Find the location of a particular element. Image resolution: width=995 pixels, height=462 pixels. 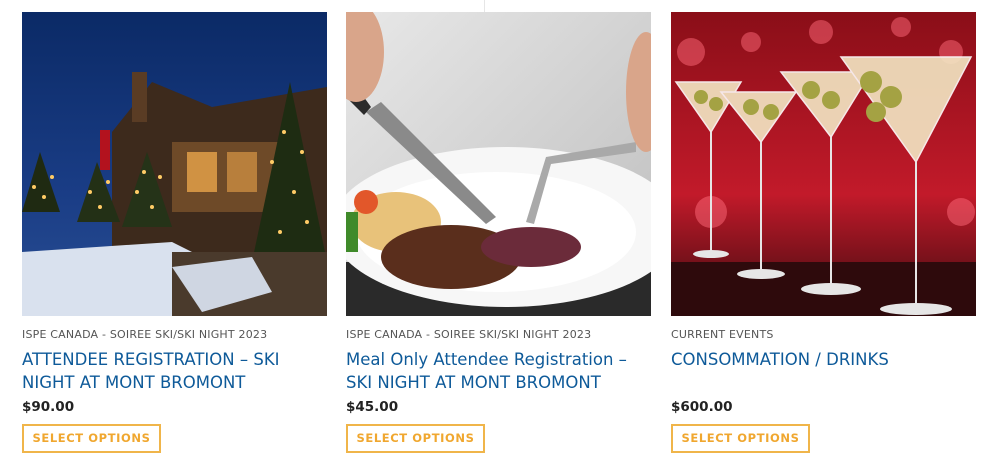

top-divider is located at coordinates (484, 6).